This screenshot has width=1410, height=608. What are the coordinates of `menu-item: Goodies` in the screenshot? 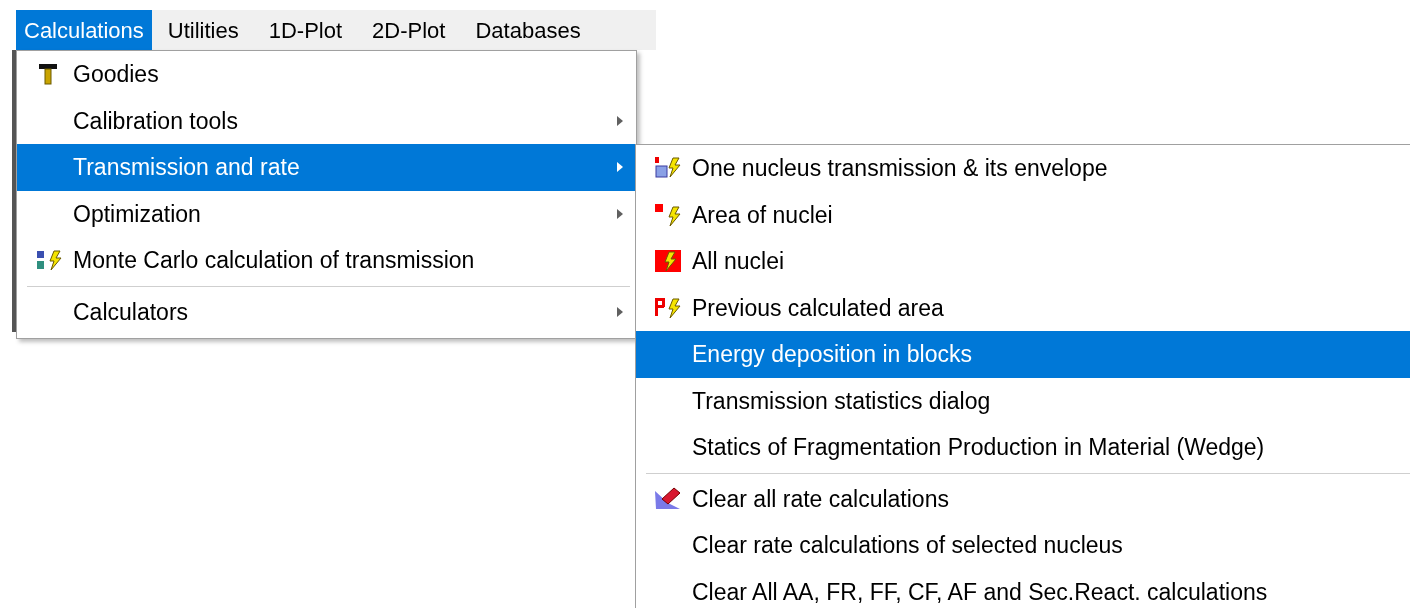 It's located at (326, 74).